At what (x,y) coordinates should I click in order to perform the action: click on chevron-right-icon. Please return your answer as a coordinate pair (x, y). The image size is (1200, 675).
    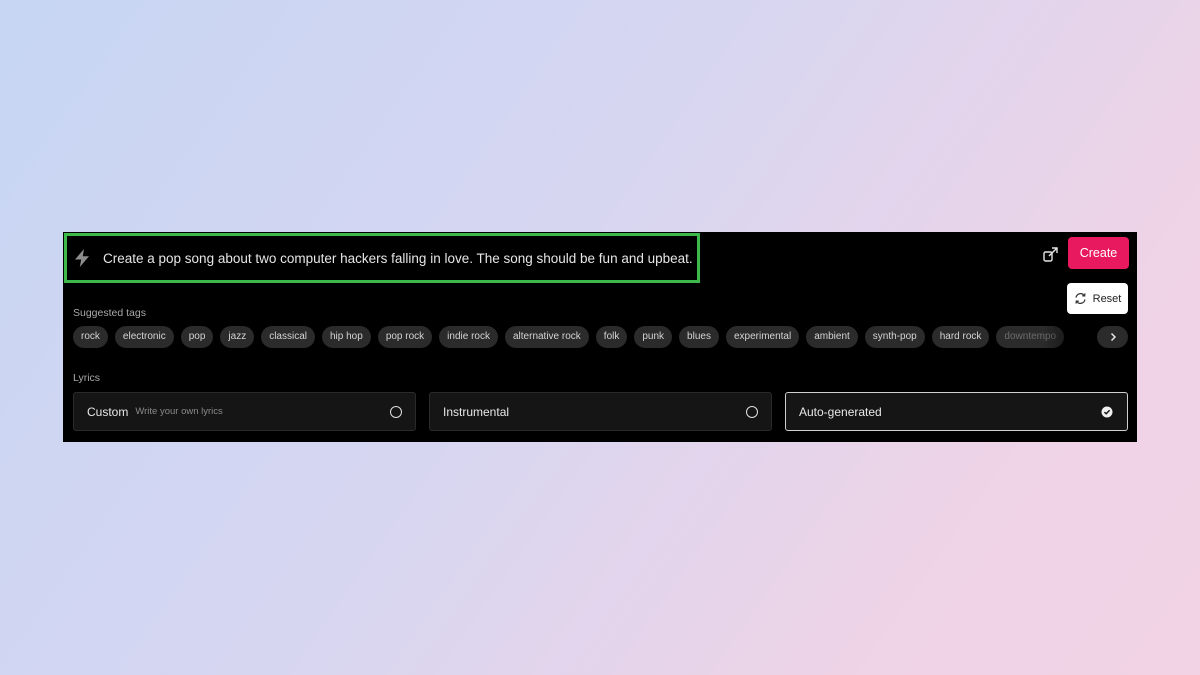
    Looking at the image, I should click on (1113, 337).